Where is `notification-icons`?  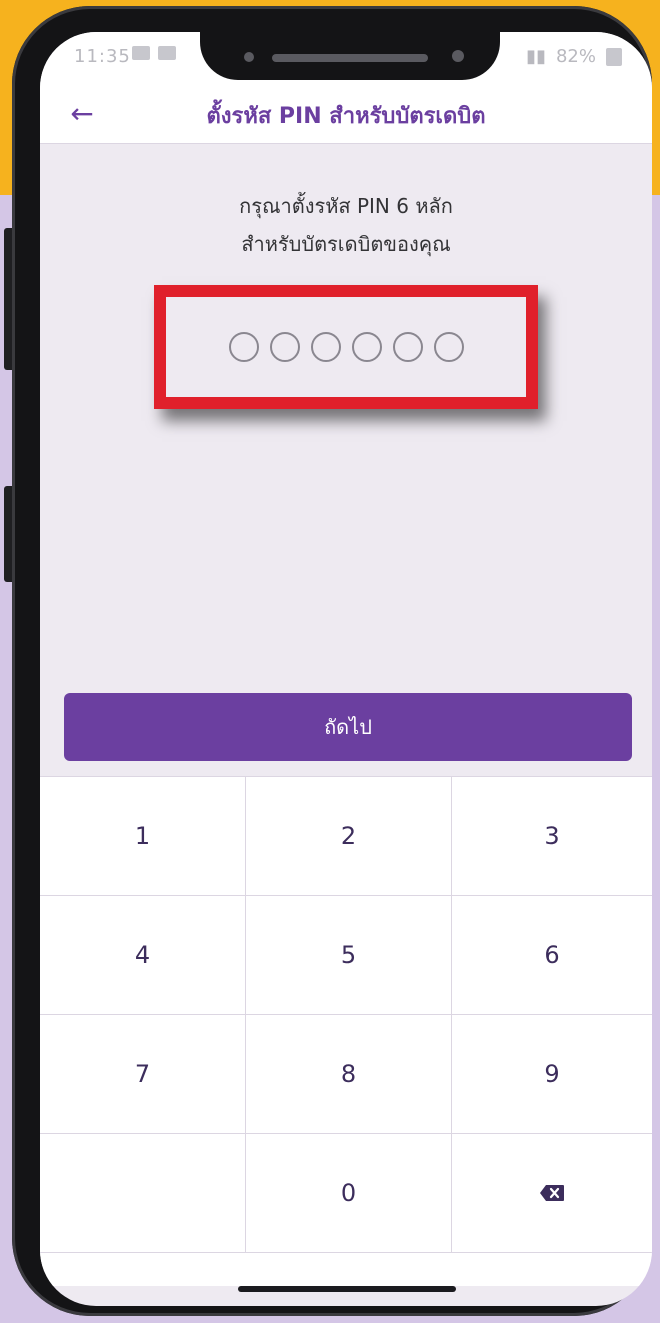
notification-icons is located at coordinates (154, 53).